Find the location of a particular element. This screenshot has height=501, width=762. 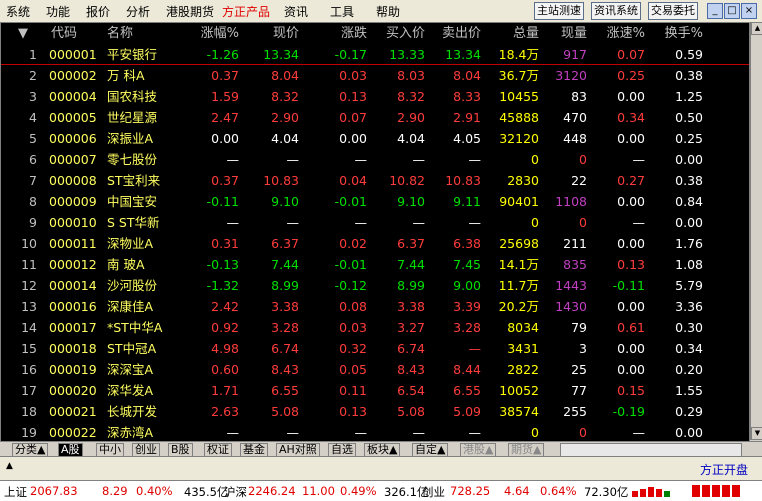

change: 0.13 is located at coordinates (353, 96).